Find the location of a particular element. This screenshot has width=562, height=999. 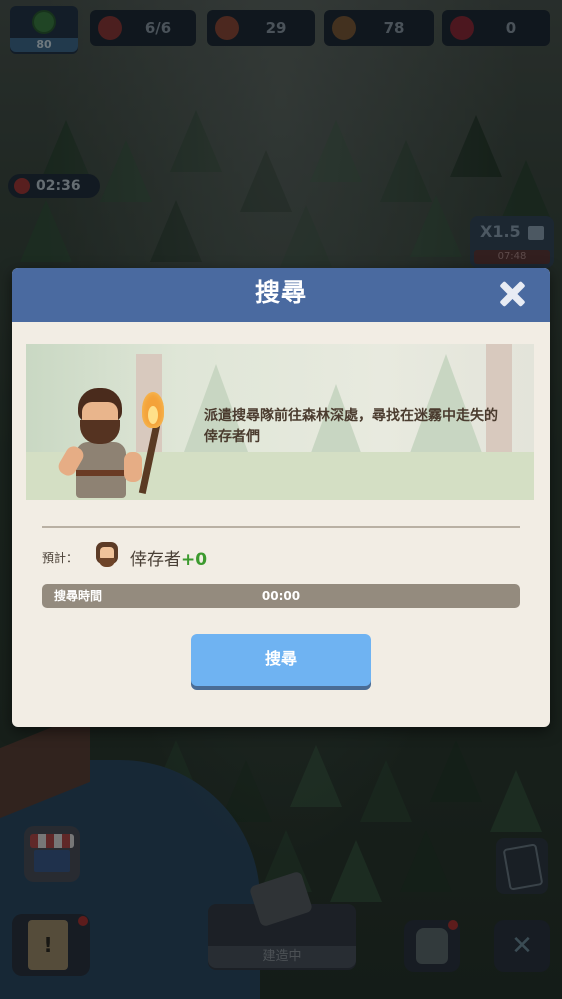

close-button is located at coordinates (512, 294).